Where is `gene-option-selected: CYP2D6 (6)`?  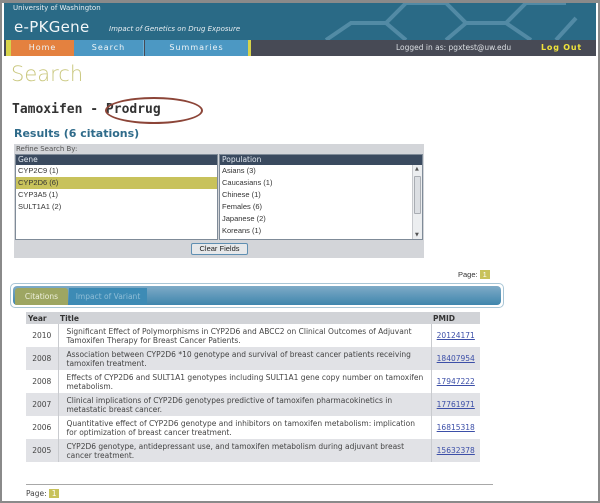
gene-option-selected: CYP2D6 (6) is located at coordinates (116, 183).